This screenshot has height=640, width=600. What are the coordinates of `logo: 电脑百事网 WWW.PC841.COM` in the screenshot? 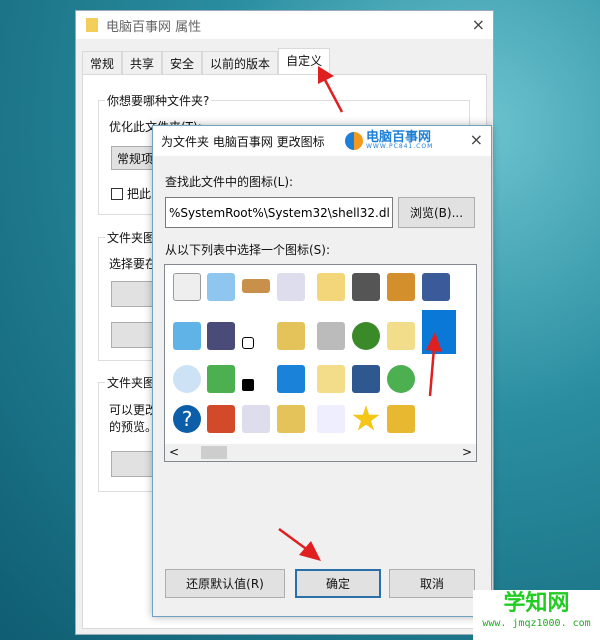 It's located at (389, 140).